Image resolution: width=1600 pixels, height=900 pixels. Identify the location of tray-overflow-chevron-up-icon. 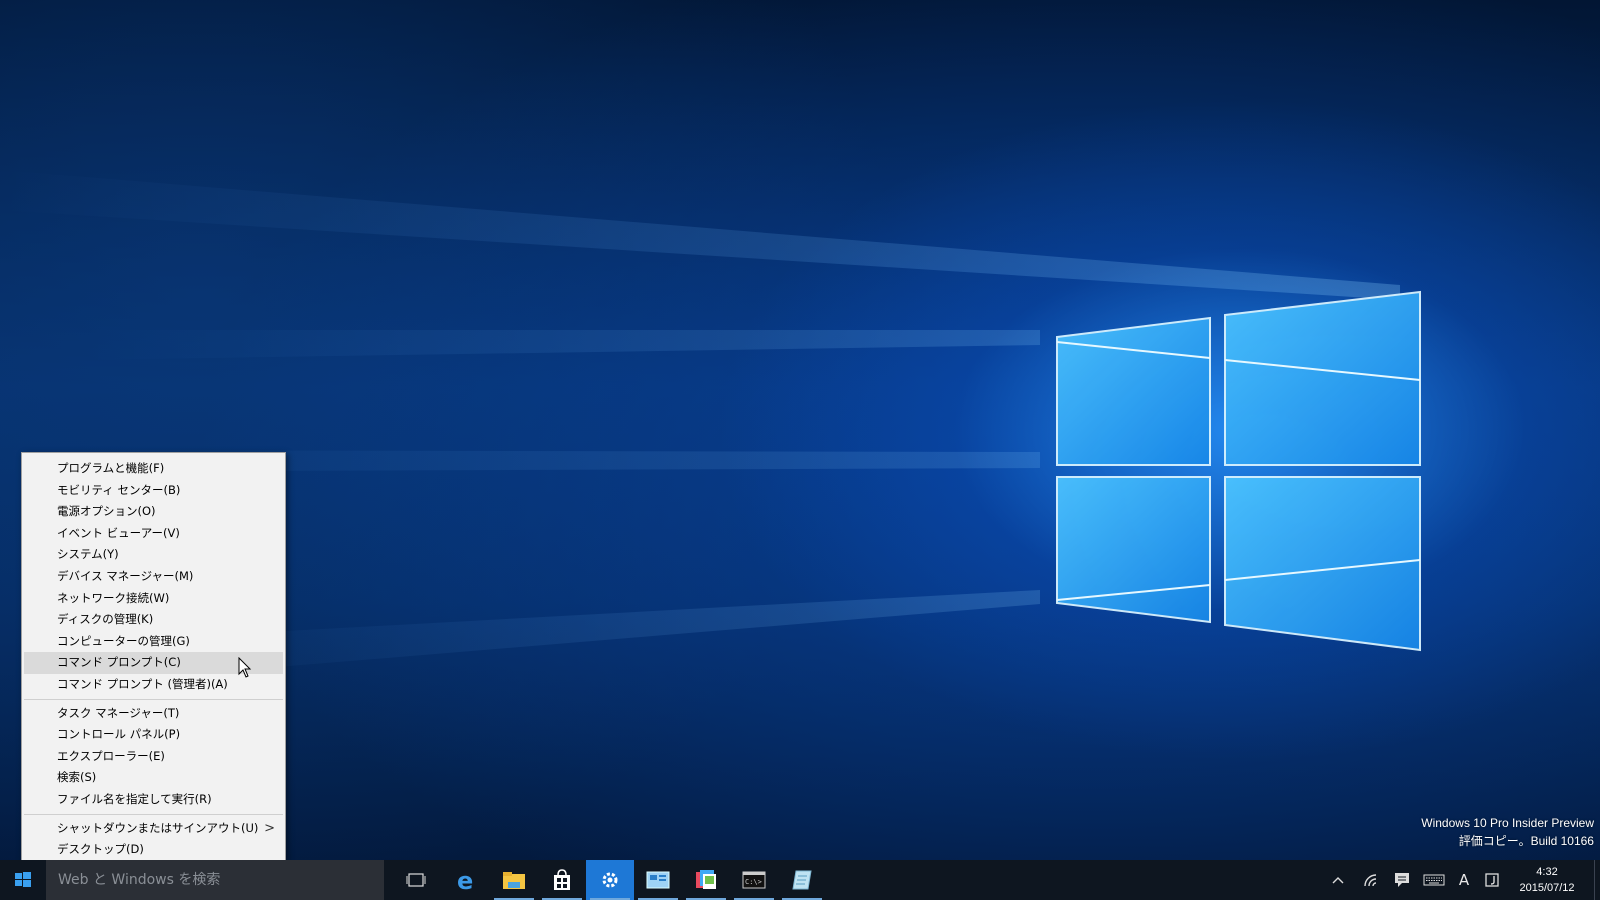
(1338, 880).